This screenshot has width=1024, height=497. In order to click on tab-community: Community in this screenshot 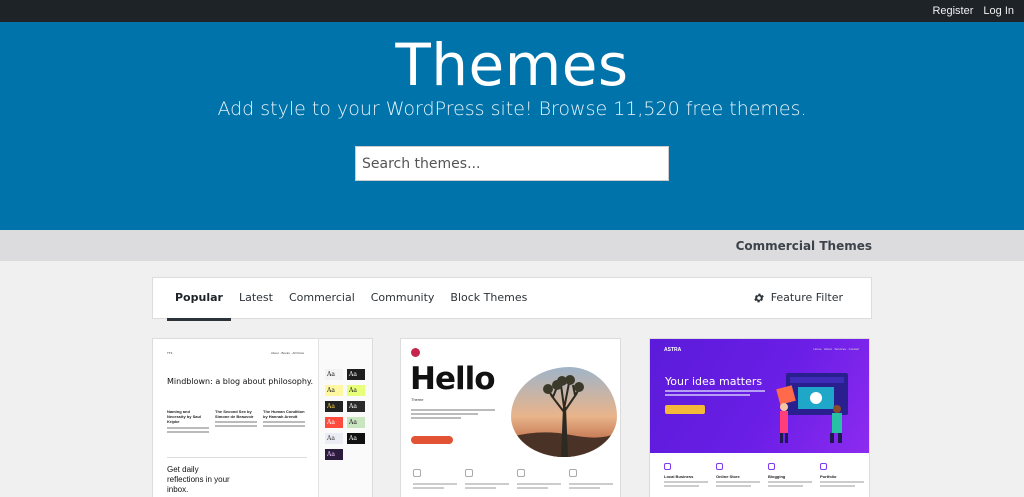, I will do `click(403, 299)`.